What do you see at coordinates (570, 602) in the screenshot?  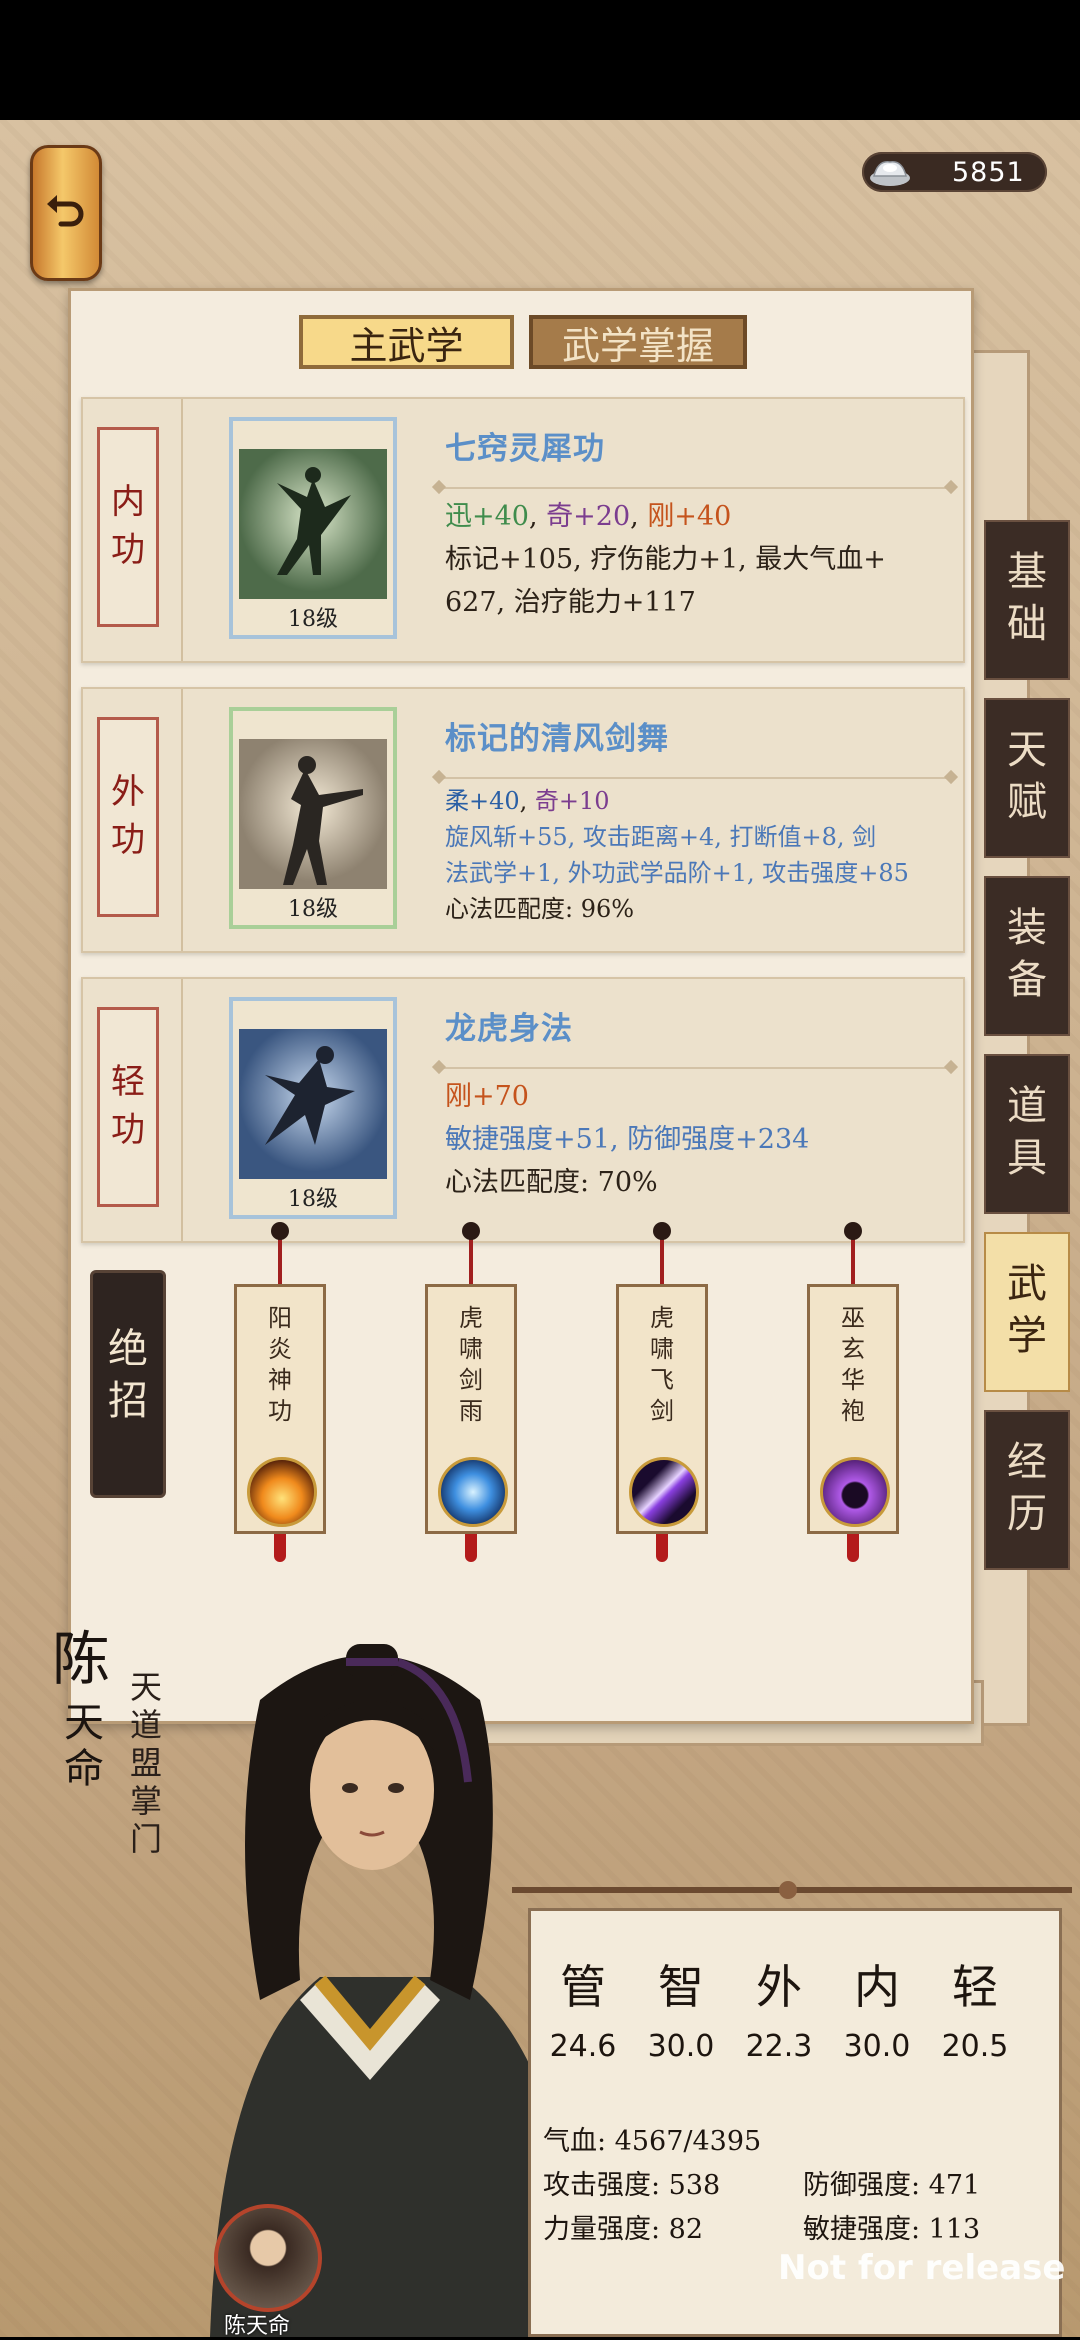 I see `skill-desc-line: 627, 治疗能力+117` at bounding box center [570, 602].